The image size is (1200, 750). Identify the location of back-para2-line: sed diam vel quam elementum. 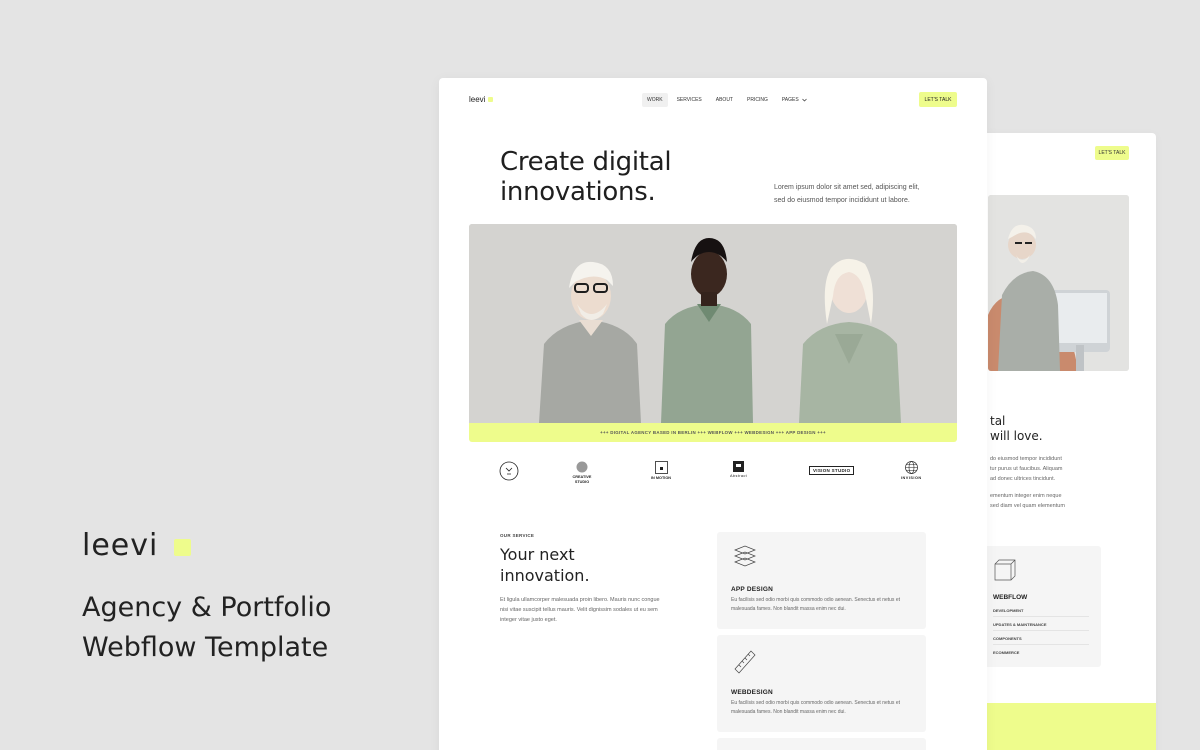
(1027, 506).